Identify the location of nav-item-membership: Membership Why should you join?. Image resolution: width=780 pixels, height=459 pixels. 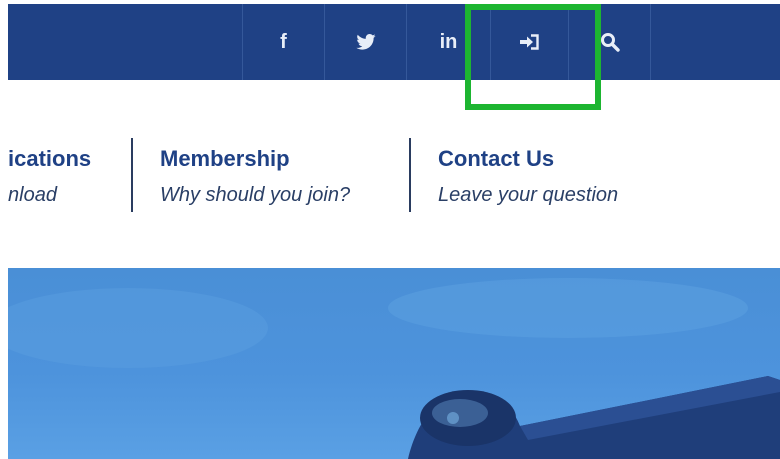
(271, 176).